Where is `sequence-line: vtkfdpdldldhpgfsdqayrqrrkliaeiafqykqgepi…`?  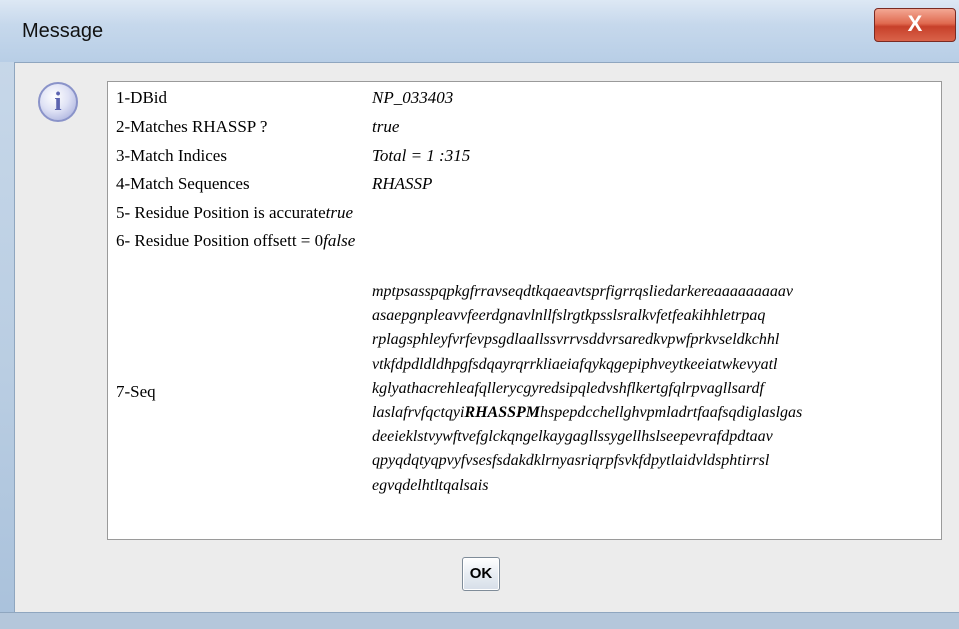
sequence-line: vtkfdpdldldhpgfsdqayrqrrkliaeiafqykqgepi… is located at coordinates (575, 364).